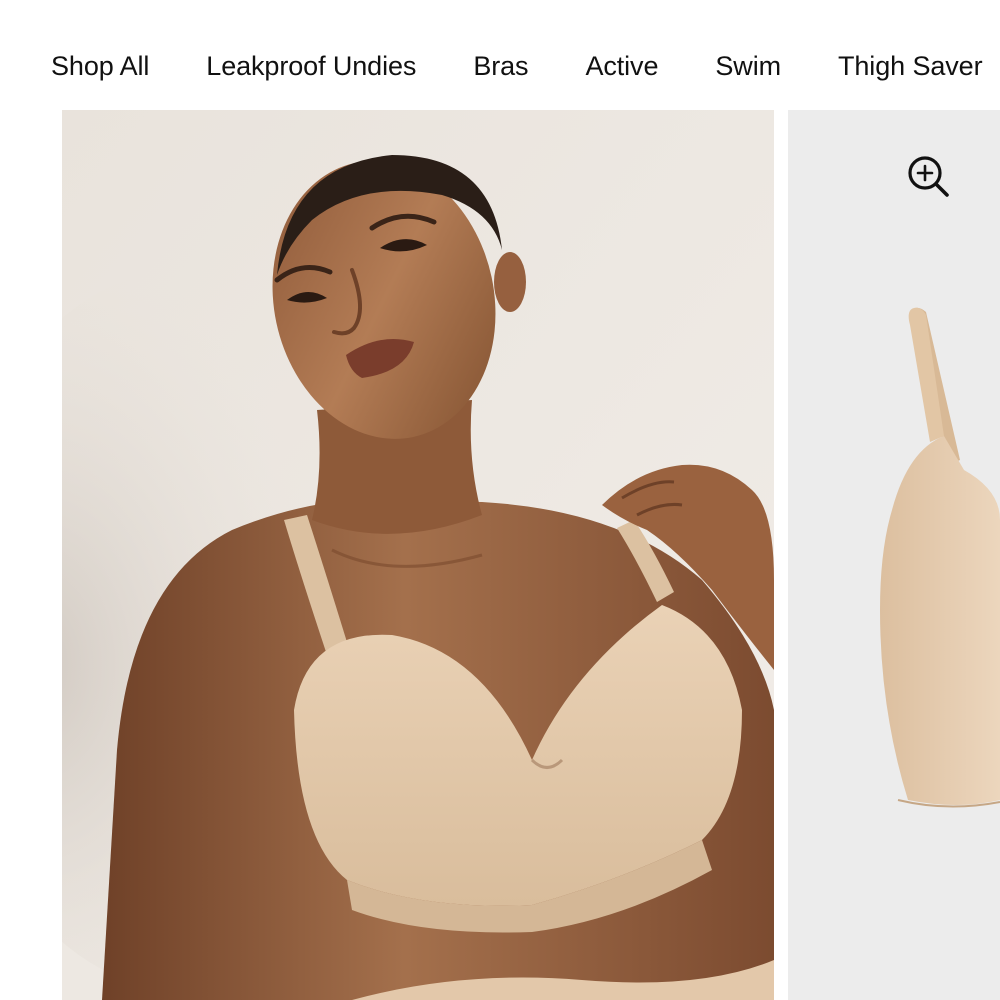 The image size is (1000, 1000). What do you see at coordinates (311, 66) in the screenshot?
I see `nav-link-leakproof-undies: Leakproof Undies` at bounding box center [311, 66].